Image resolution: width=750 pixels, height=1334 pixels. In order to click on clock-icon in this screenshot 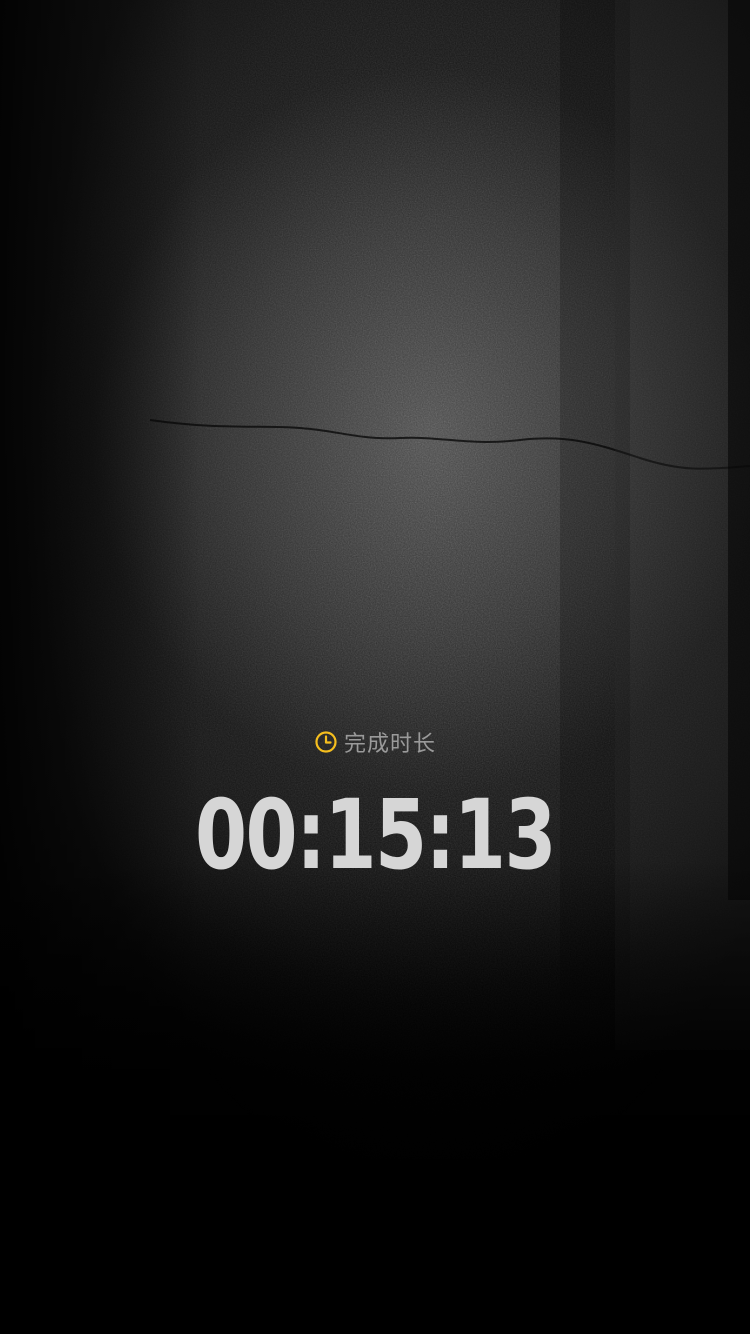, I will do `click(326, 742)`.